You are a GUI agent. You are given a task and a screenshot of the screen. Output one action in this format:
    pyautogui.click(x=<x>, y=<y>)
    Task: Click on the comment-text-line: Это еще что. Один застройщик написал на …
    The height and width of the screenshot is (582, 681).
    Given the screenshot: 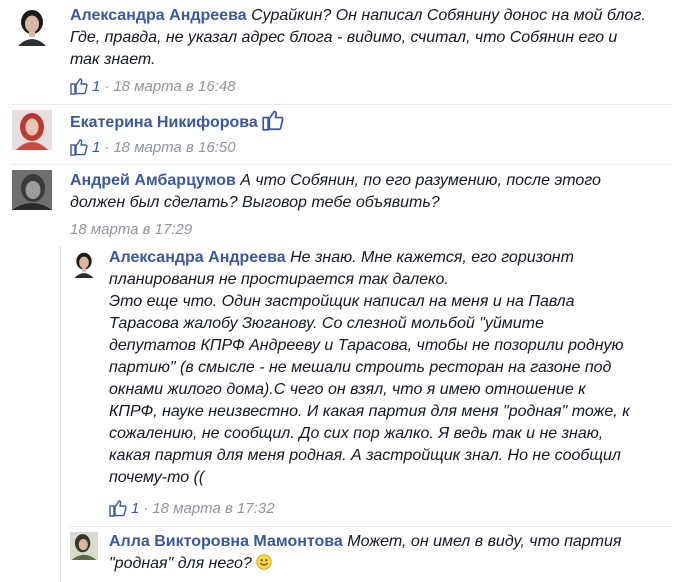 What is the action you would take?
    pyautogui.click(x=342, y=301)
    